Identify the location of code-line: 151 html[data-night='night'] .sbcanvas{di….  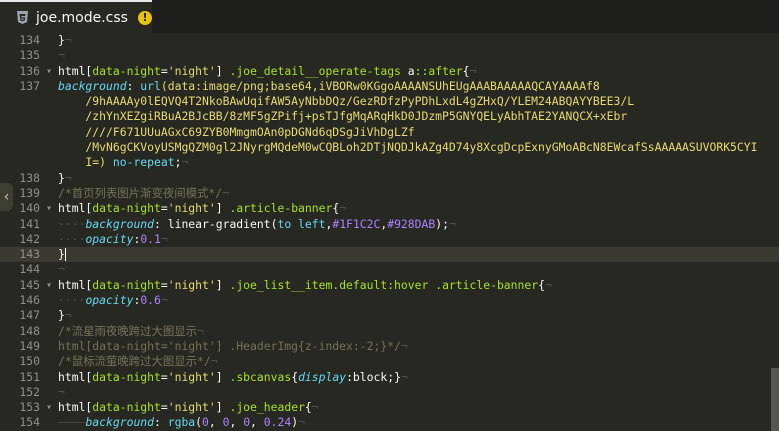
(389, 377).